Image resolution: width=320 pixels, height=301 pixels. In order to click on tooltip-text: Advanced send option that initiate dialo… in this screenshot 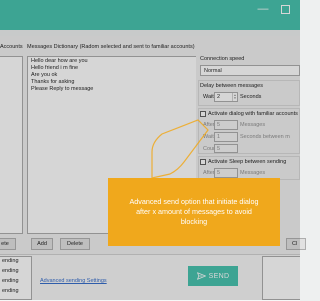, I will do `click(194, 211)`.